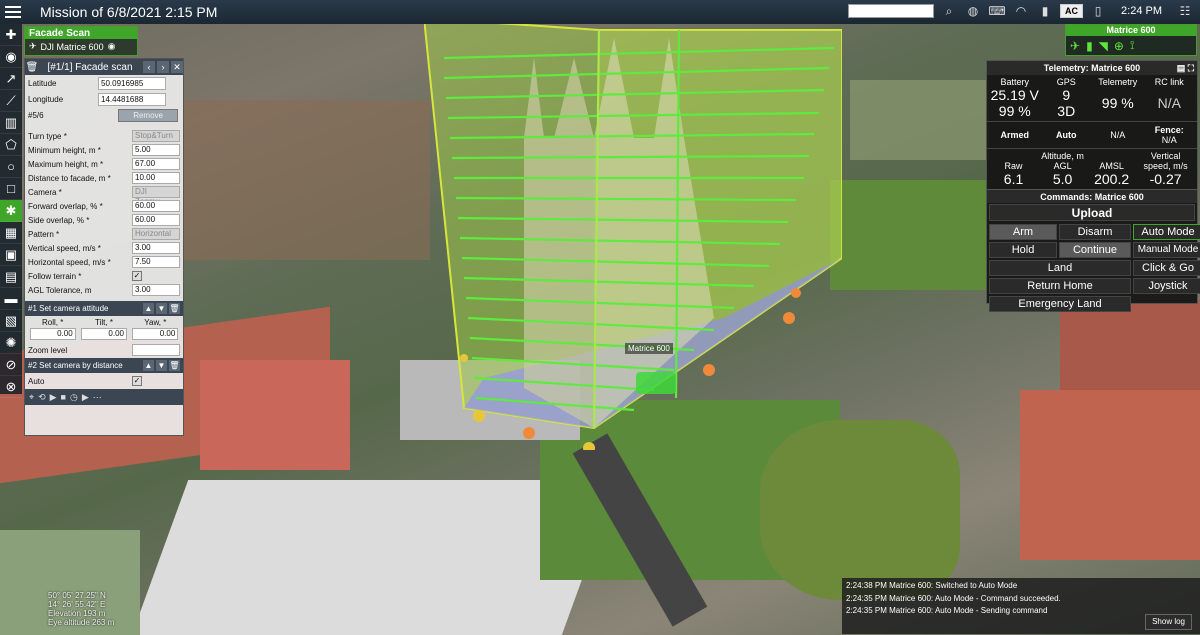  What do you see at coordinates (85, 397) in the screenshot?
I see `action-record-icon: ▶` at bounding box center [85, 397].